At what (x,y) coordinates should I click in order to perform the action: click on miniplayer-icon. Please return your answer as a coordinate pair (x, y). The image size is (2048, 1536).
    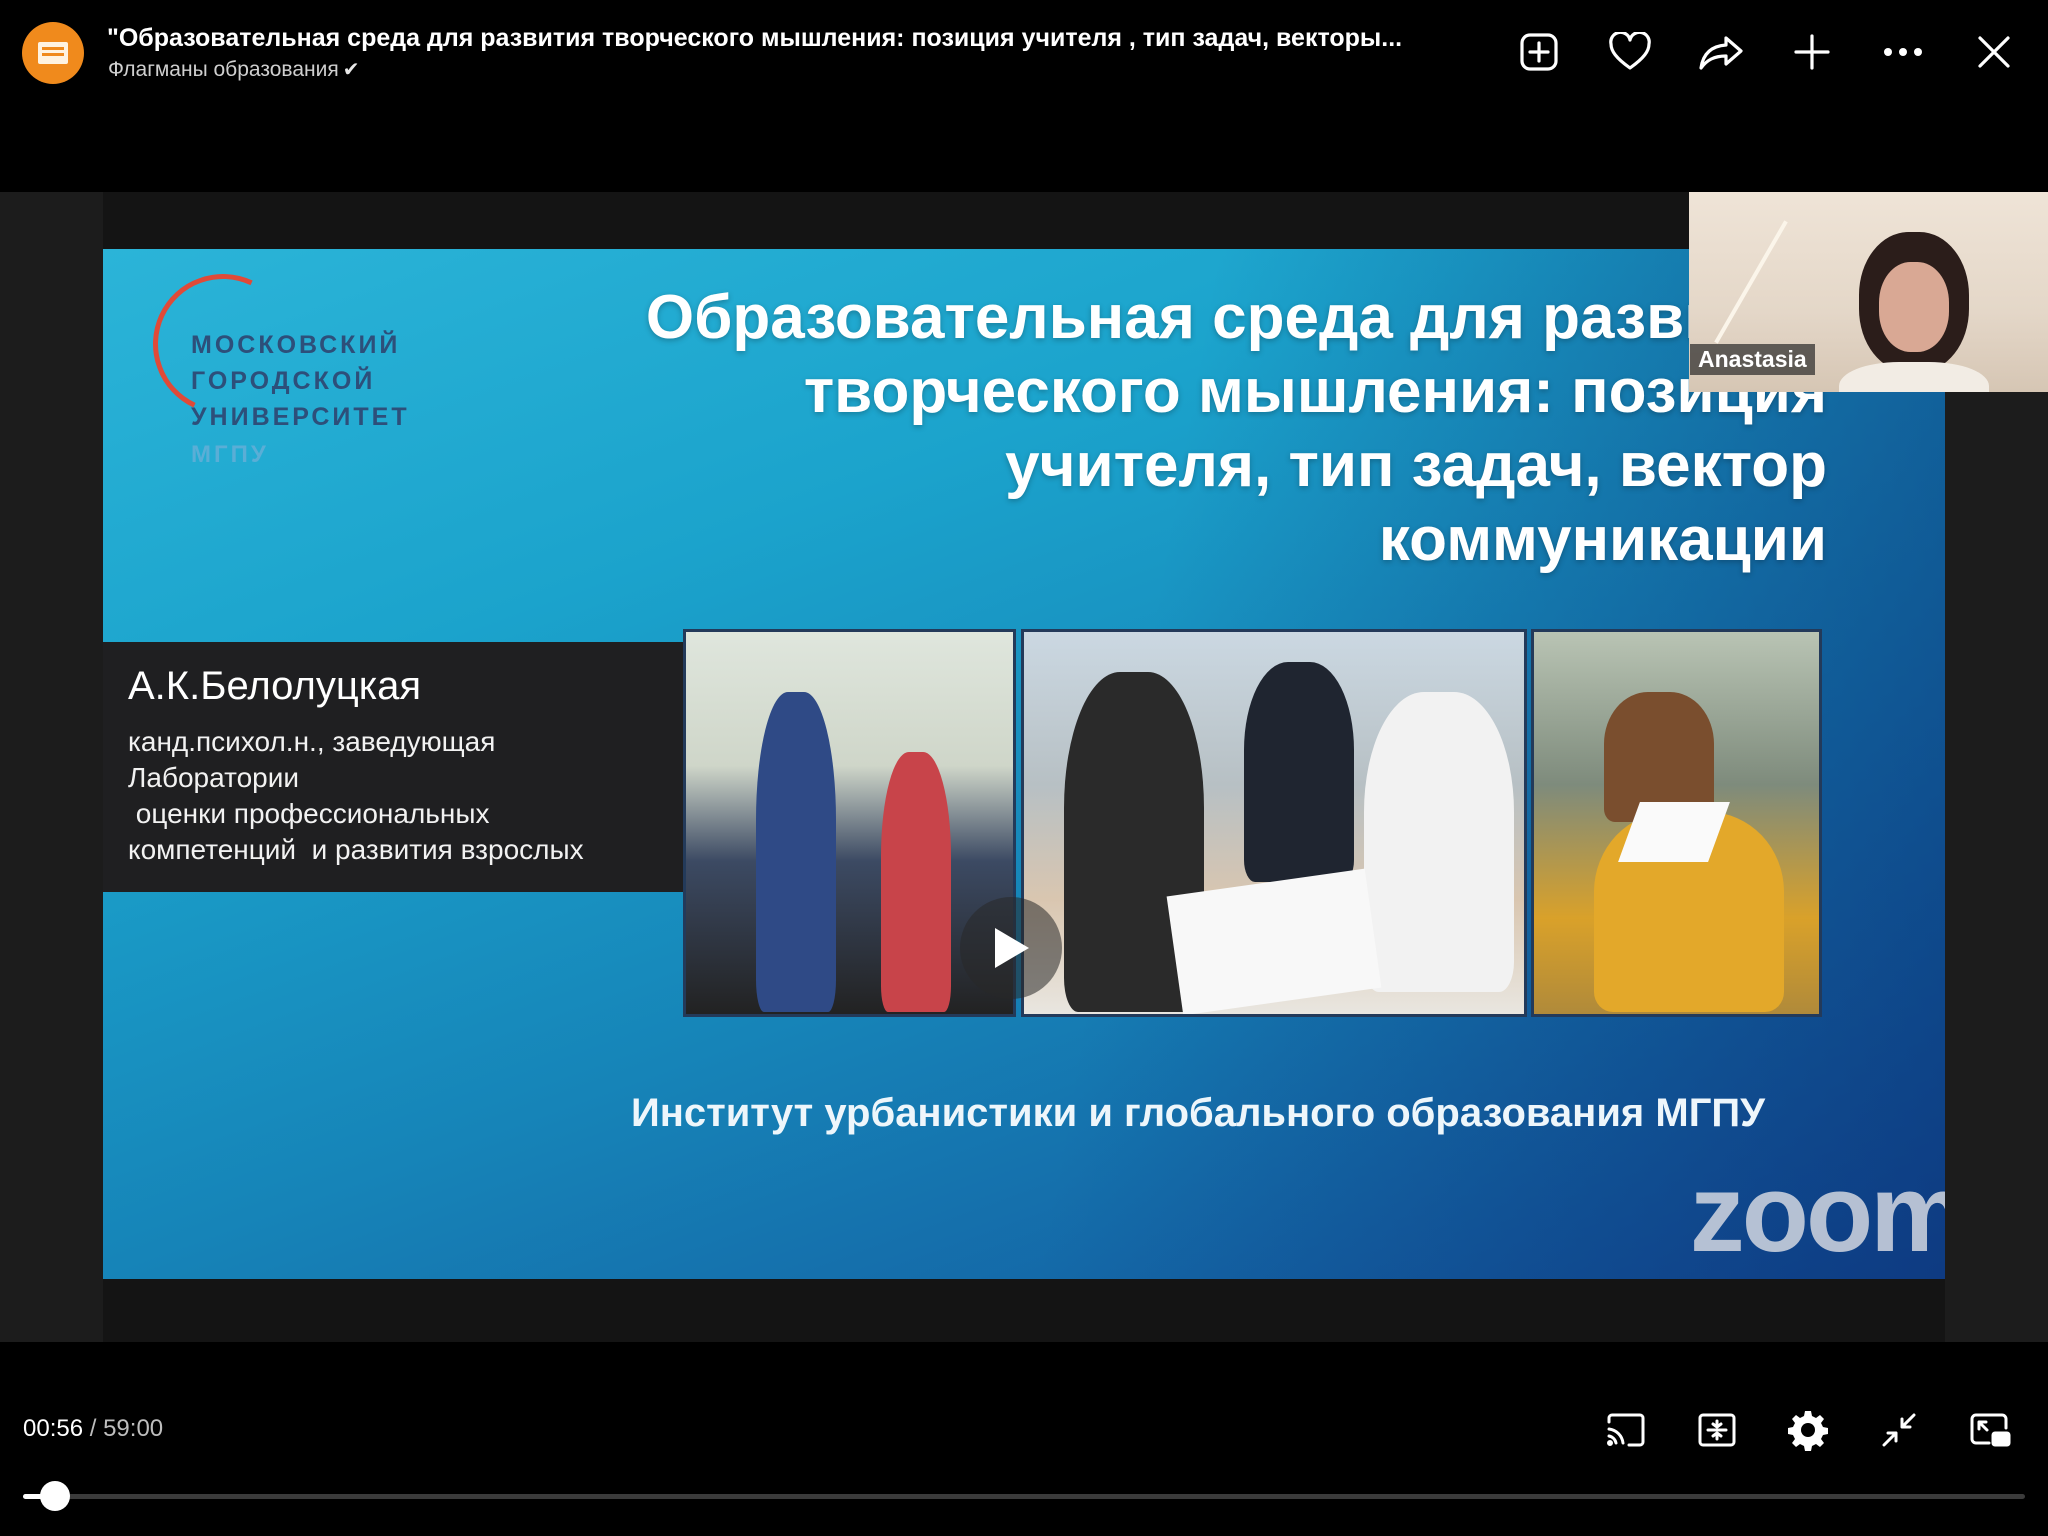
    Looking at the image, I should click on (1990, 1430).